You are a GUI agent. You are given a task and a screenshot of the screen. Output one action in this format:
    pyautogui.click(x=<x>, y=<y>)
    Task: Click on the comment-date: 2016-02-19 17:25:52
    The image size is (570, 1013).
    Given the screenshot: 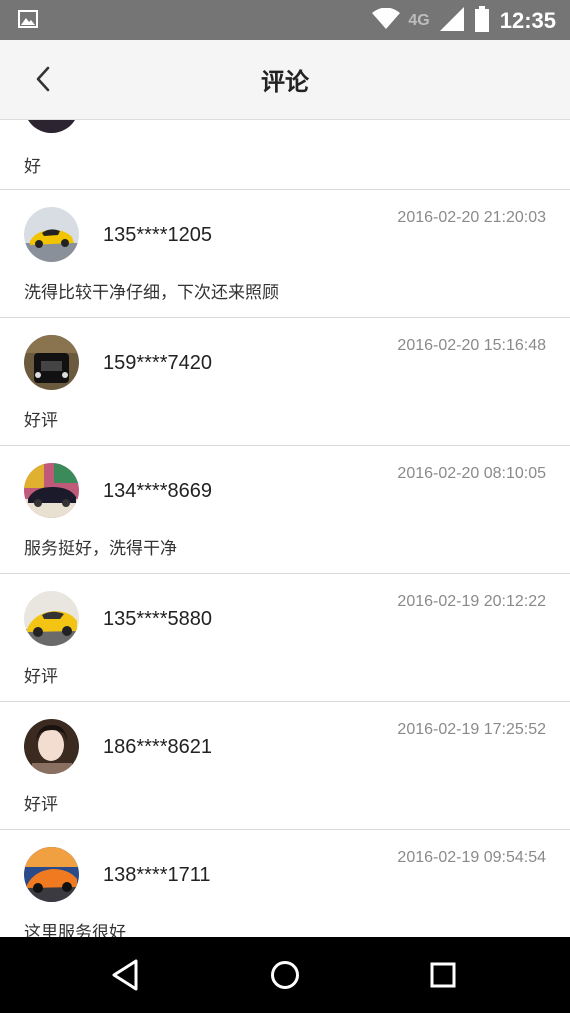 What is the action you would take?
    pyautogui.click(x=471, y=729)
    